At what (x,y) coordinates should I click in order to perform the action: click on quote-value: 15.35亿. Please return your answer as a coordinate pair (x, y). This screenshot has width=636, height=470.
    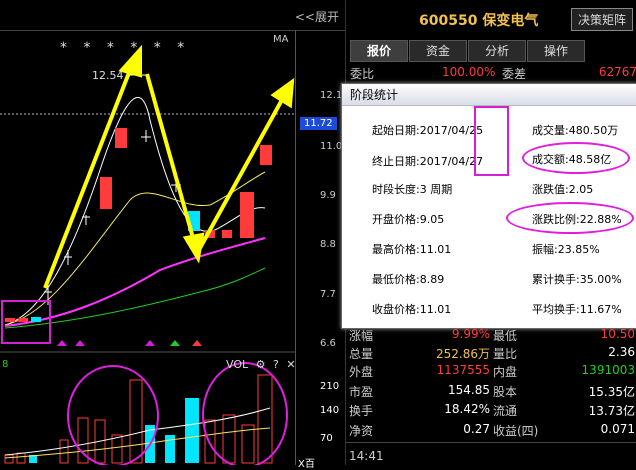
    Looking at the image, I should click on (611, 392).